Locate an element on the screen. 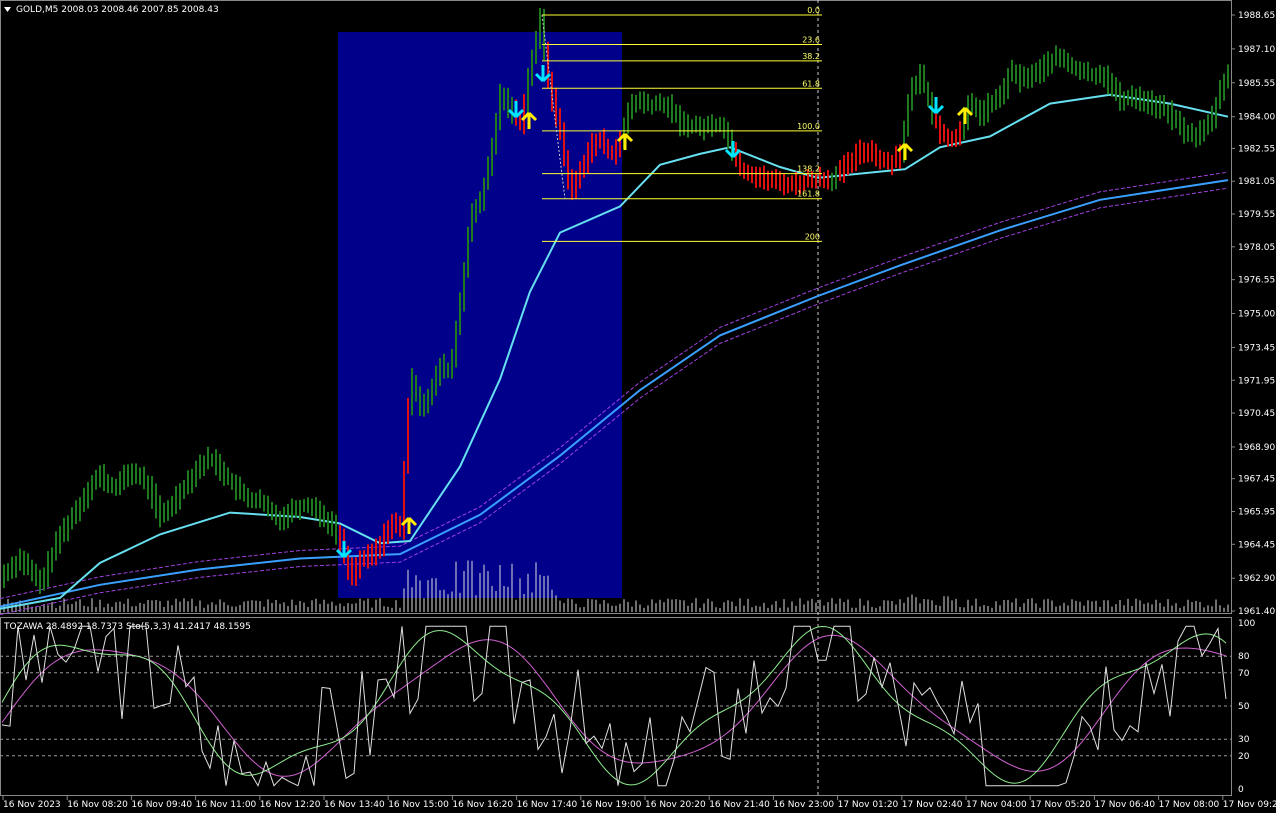  osc-tick-label: 20 is located at coordinates (1244, 757).